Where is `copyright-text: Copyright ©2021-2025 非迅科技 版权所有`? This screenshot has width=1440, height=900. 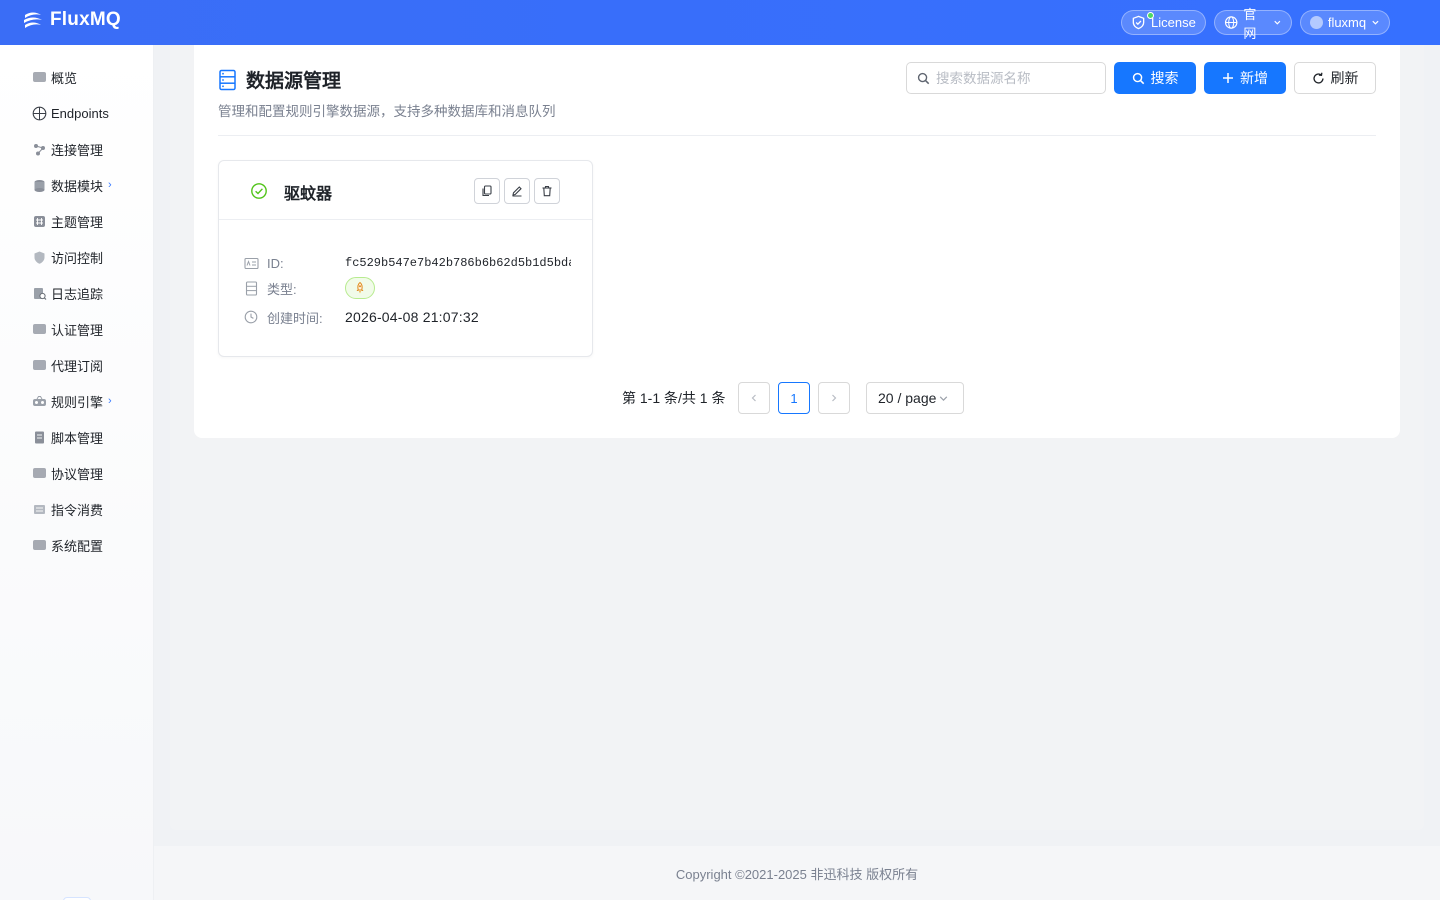
copyright-text: Copyright ©2021-2025 非迅科技 版权所有 is located at coordinates (797, 874).